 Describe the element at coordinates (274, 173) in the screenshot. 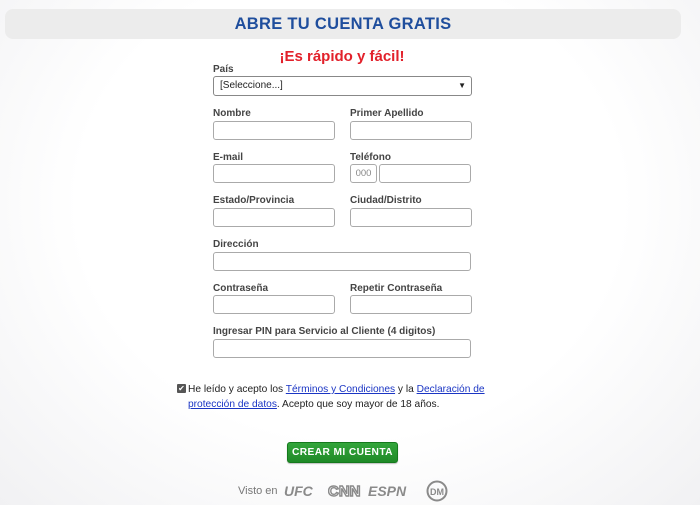

I see `email-field` at that location.